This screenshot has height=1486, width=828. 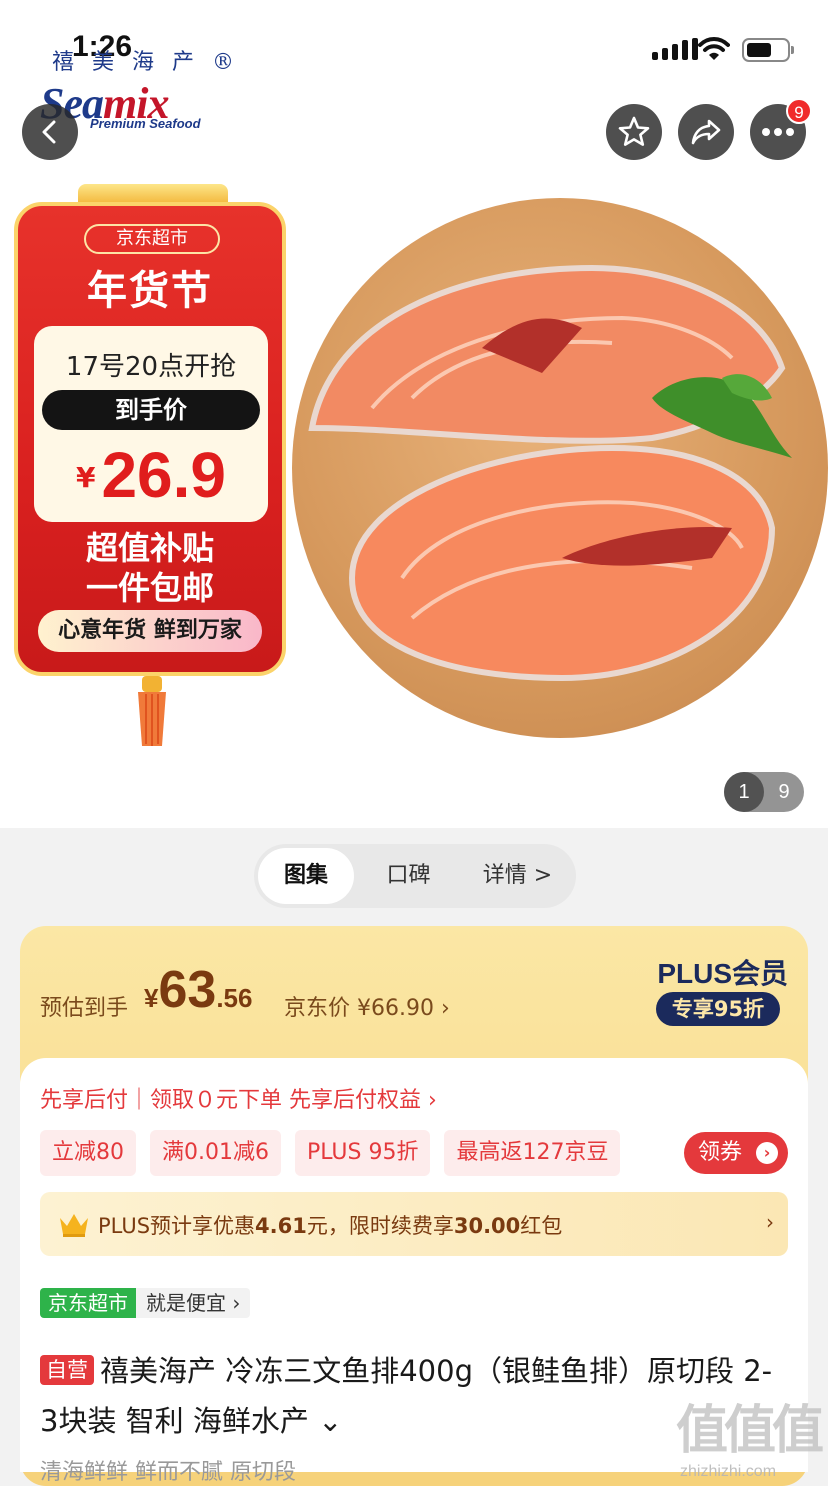 What do you see at coordinates (728, 1471) in the screenshot?
I see `watermark-url: zhizhizhi.com` at bounding box center [728, 1471].